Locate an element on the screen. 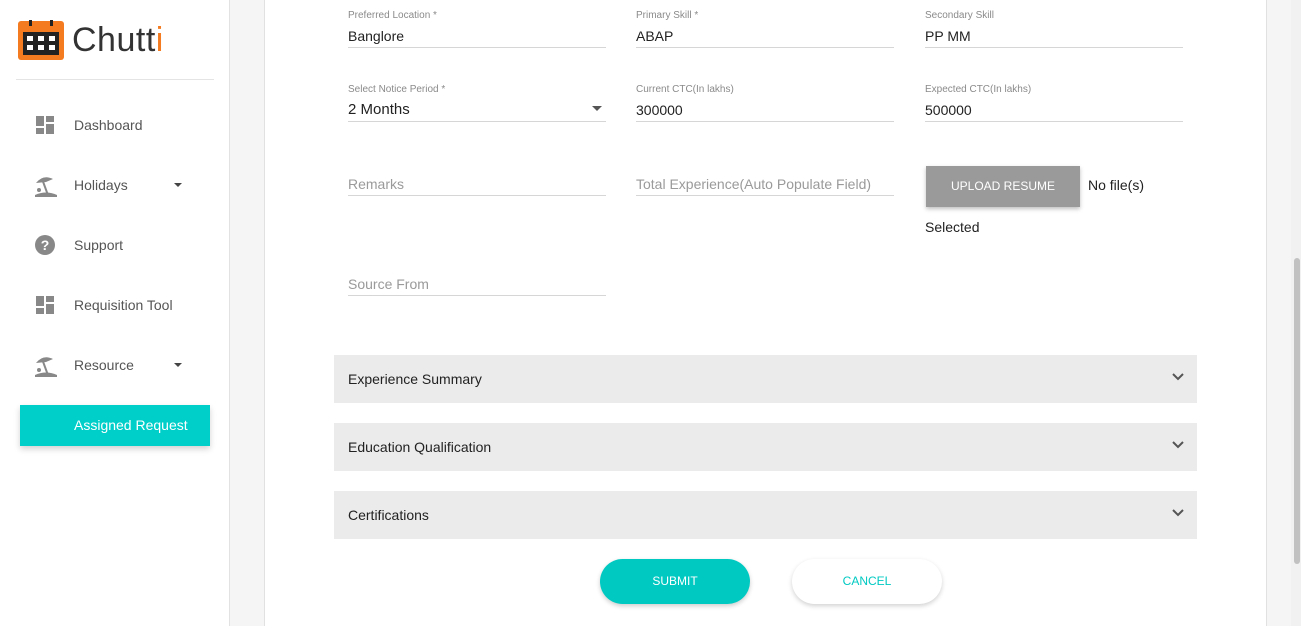 This screenshot has width=1301, height=626. field-placeholder: Remarks is located at coordinates (376, 184).